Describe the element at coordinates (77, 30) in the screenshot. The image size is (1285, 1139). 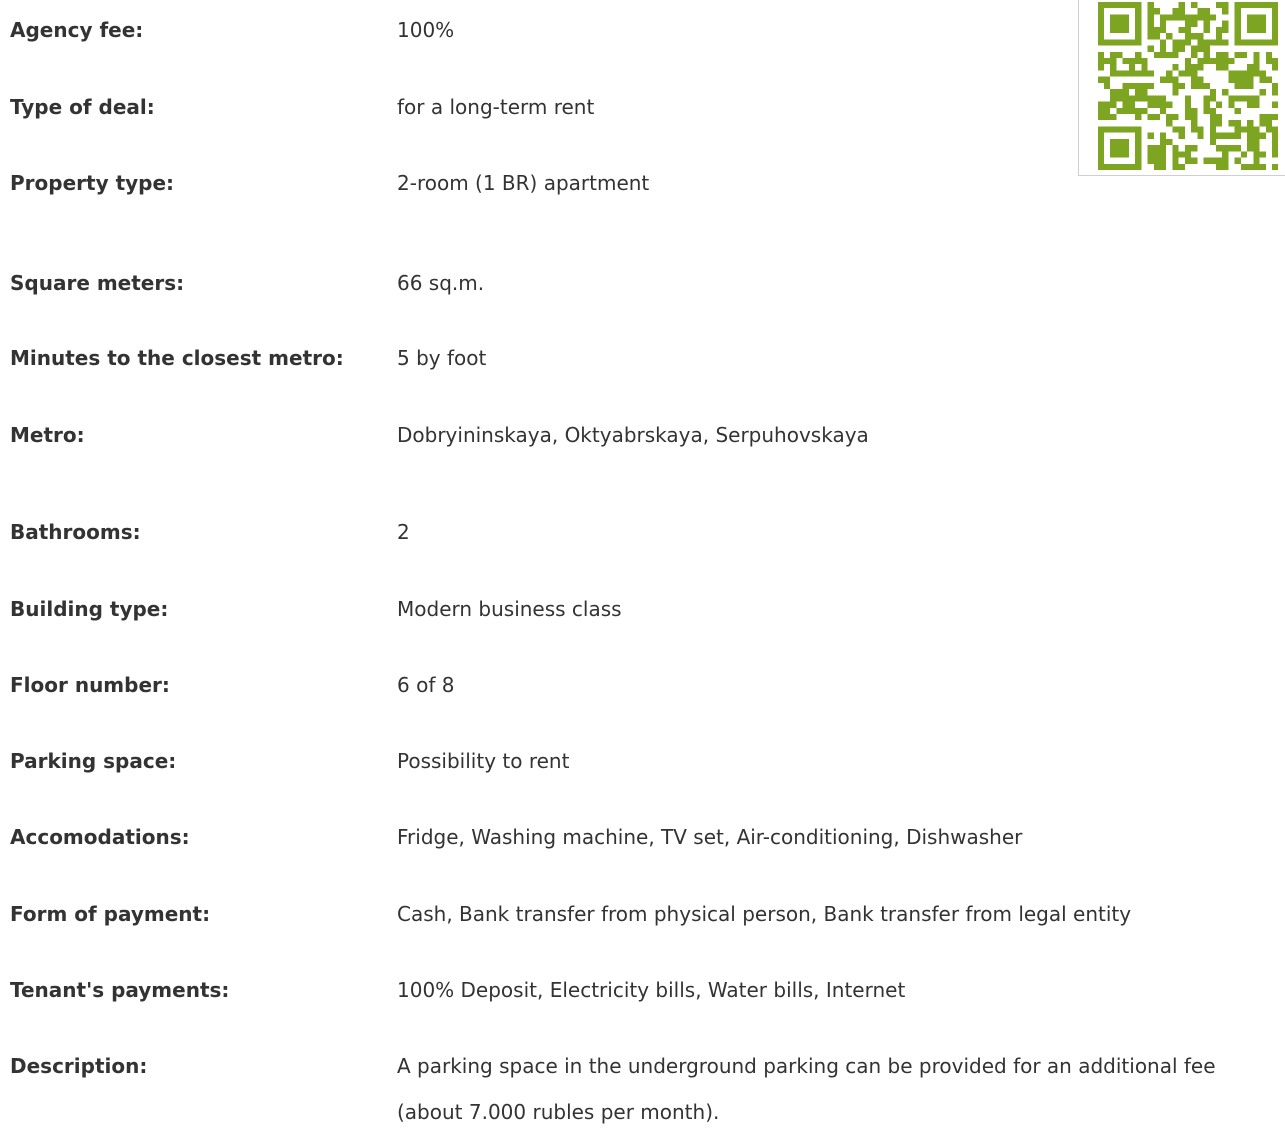
I see `detail-label: Agency fee:` at that location.